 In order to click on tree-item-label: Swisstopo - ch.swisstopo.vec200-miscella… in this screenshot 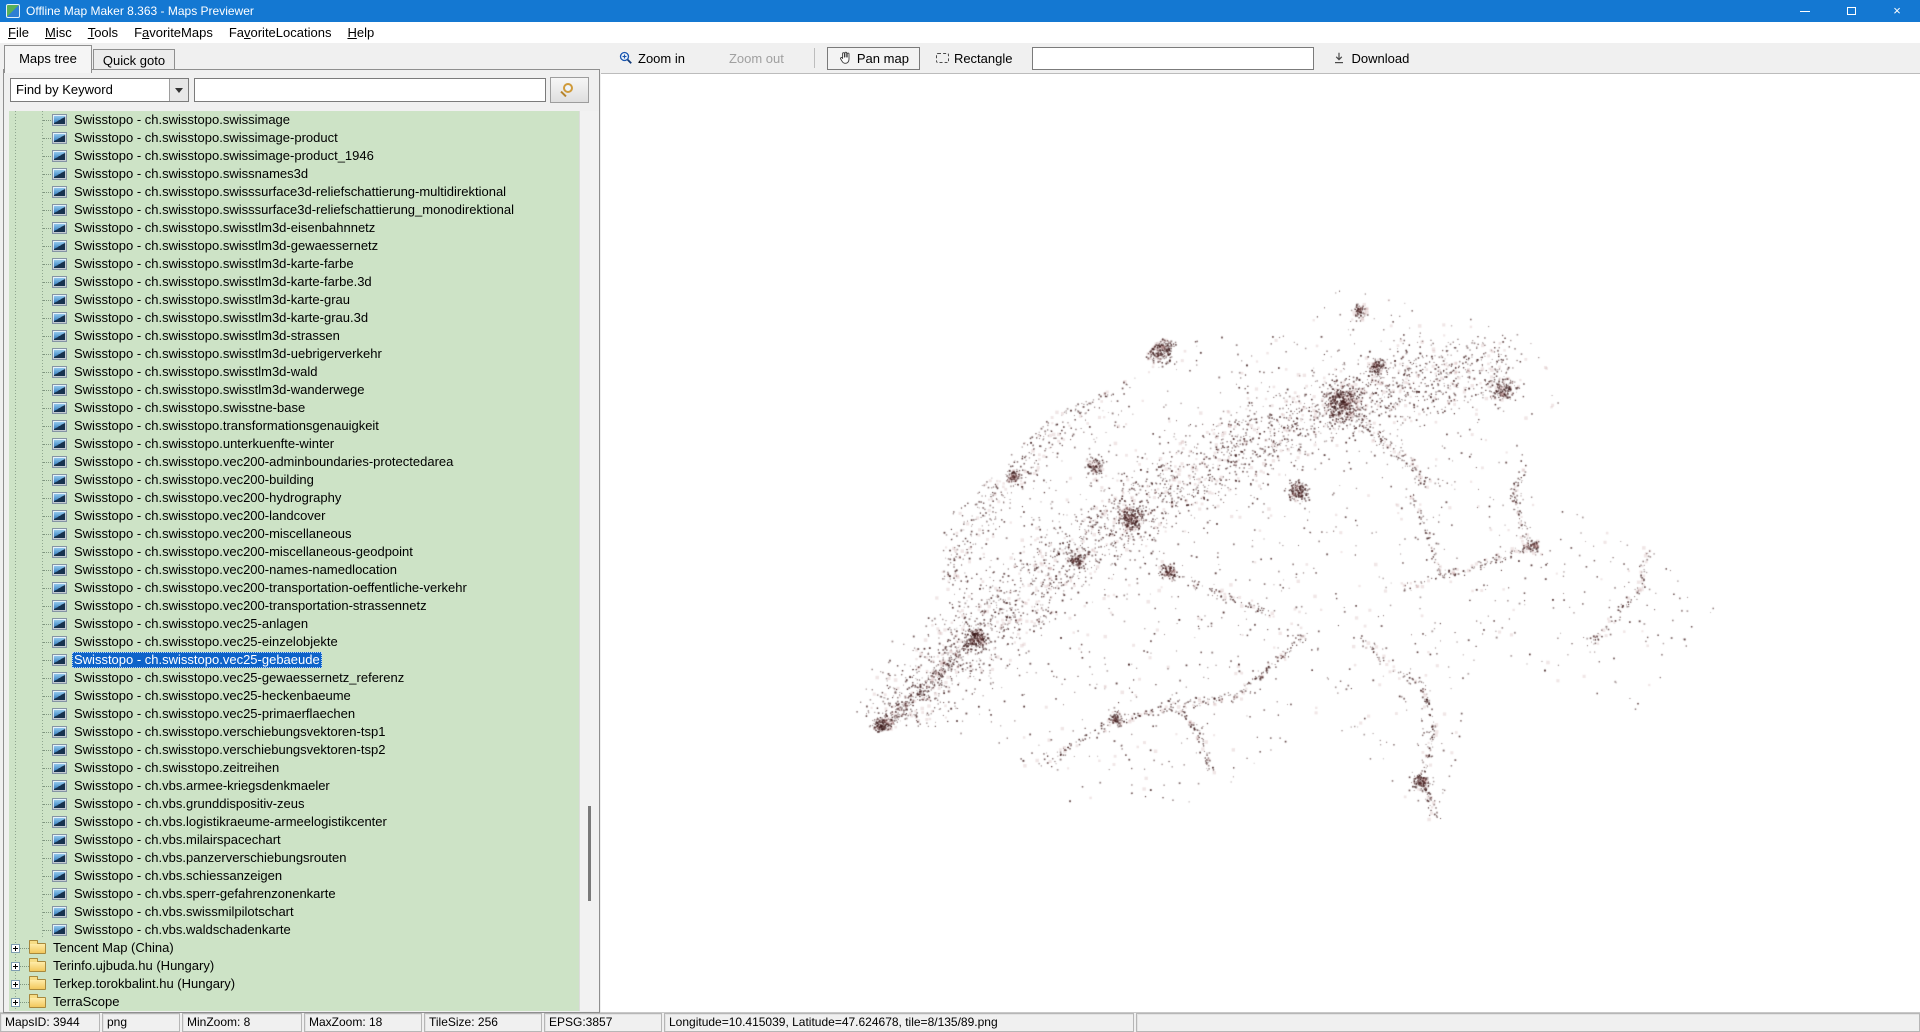, I will do `click(243, 552)`.